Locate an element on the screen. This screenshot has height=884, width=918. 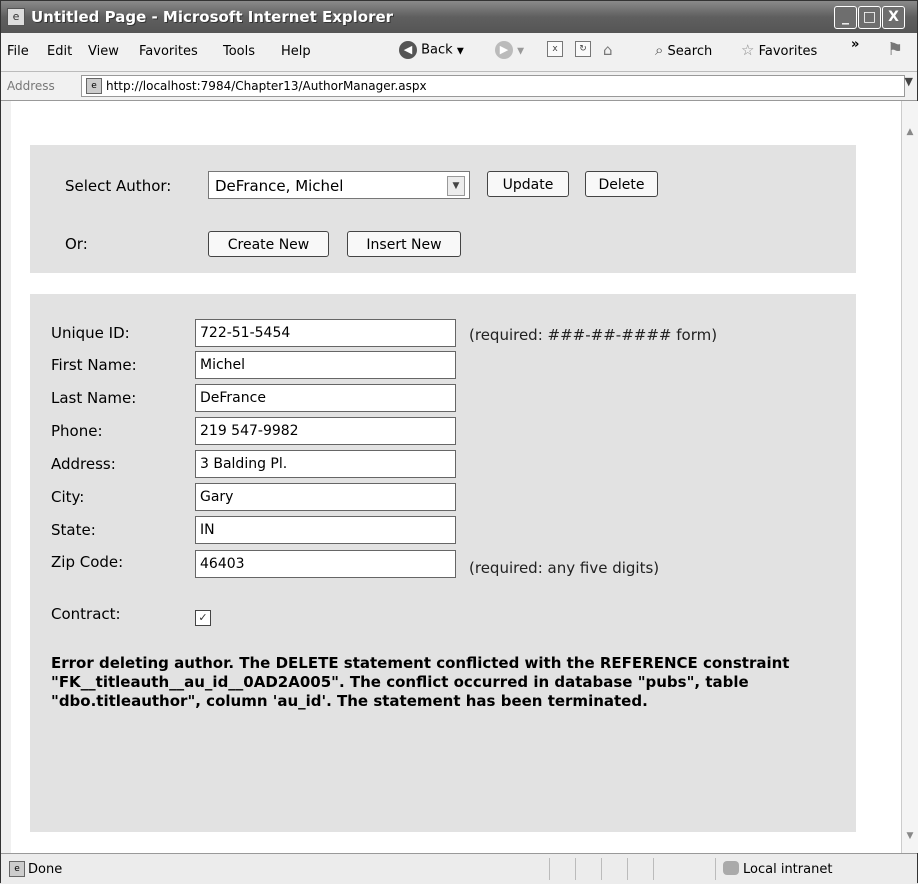
page-icon: e is located at coordinates (94, 86).